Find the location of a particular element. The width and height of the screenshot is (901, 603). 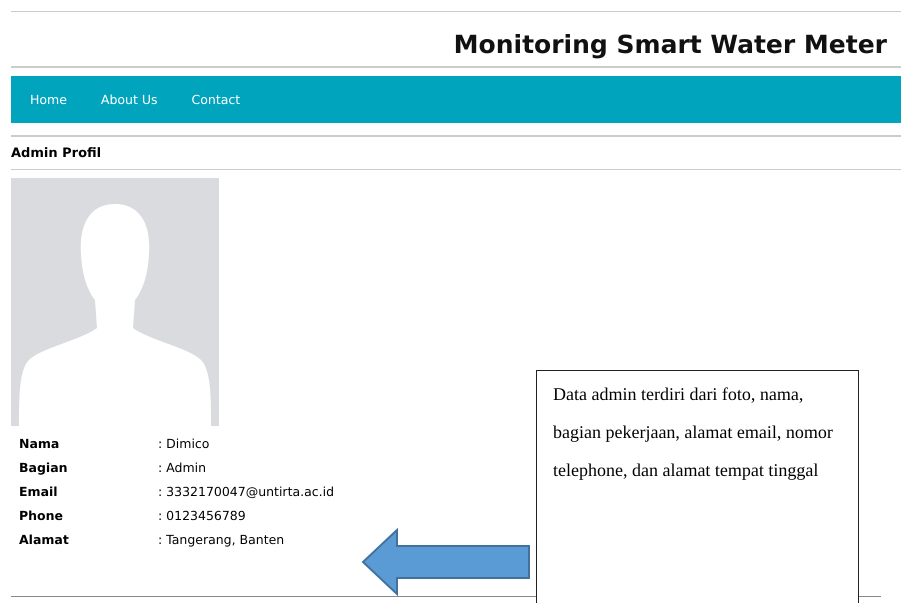

field-value: : Tangerang, Banten is located at coordinates (222, 539).